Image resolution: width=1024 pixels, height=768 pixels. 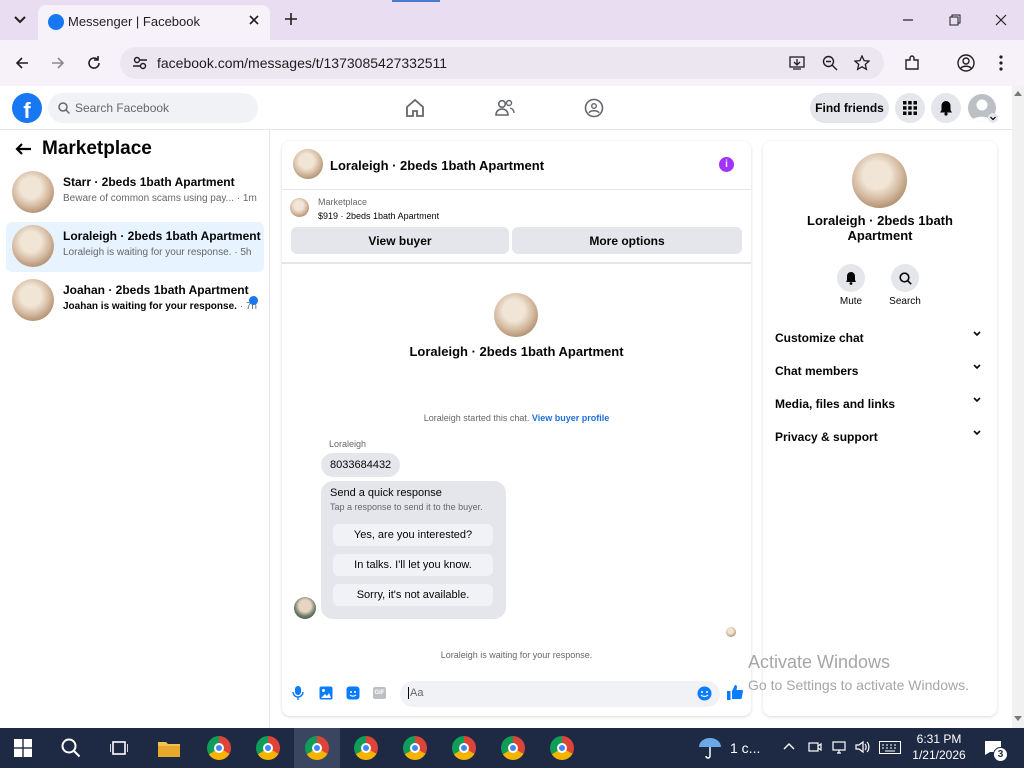 I want to click on page-scrollbar, so click(x=1018, y=407).